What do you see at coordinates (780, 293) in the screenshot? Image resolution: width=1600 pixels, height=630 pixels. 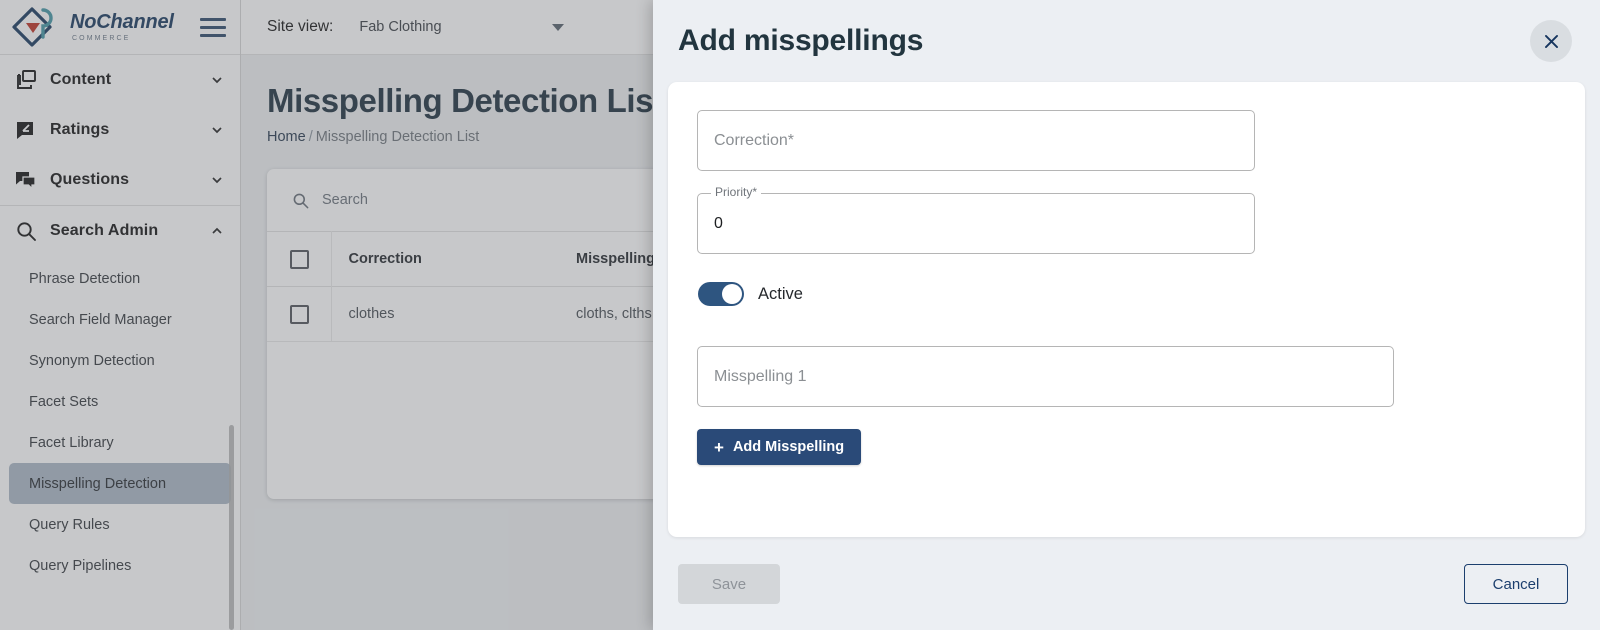 I see `active-toggle-label: Active` at bounding box center [780, 293].